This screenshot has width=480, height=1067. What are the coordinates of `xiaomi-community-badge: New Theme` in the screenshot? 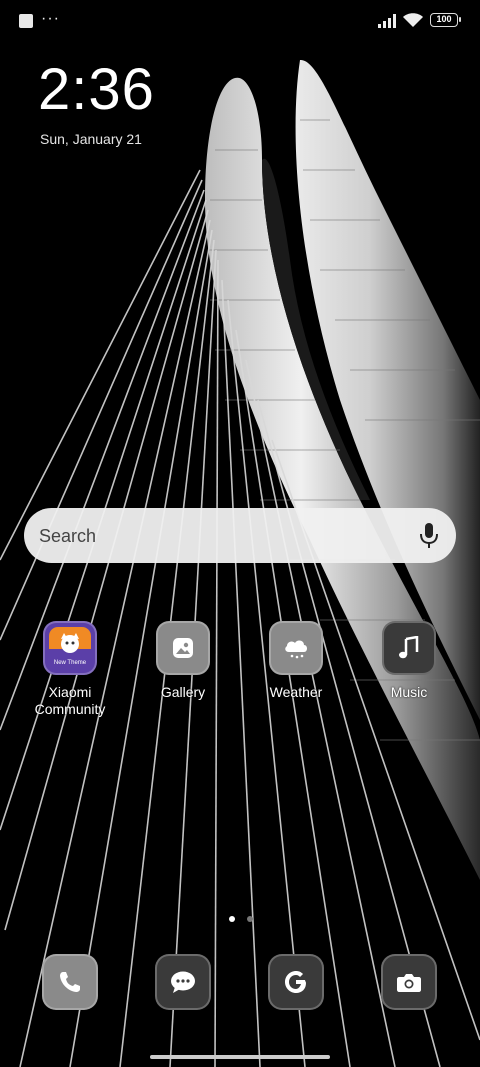 It's located at (70, 663).